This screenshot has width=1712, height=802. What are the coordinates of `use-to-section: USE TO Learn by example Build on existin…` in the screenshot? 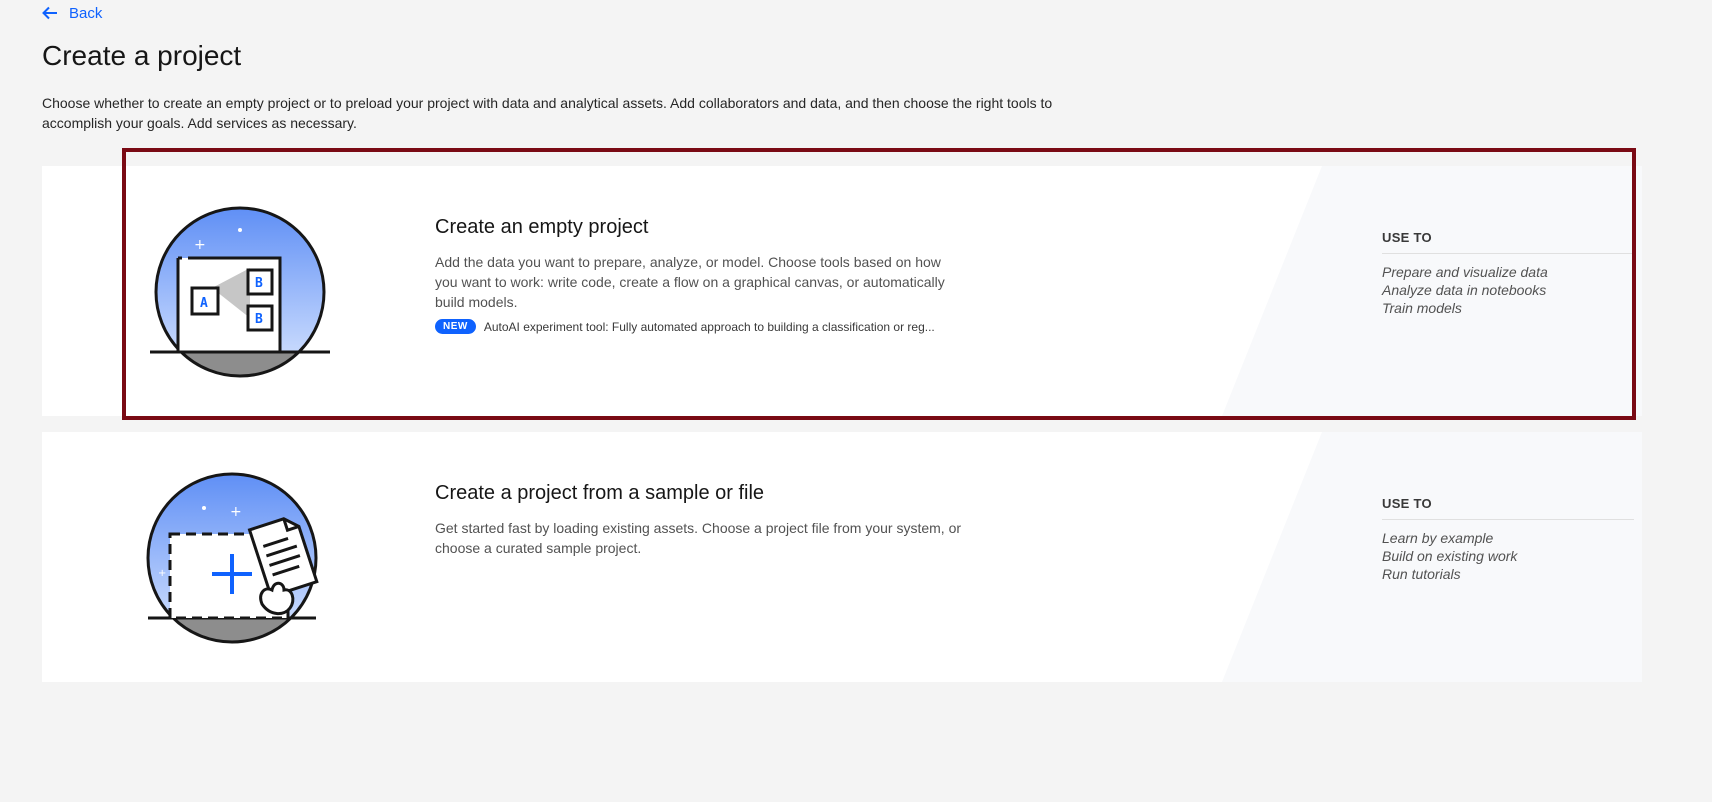 It's located at (1508, 539).